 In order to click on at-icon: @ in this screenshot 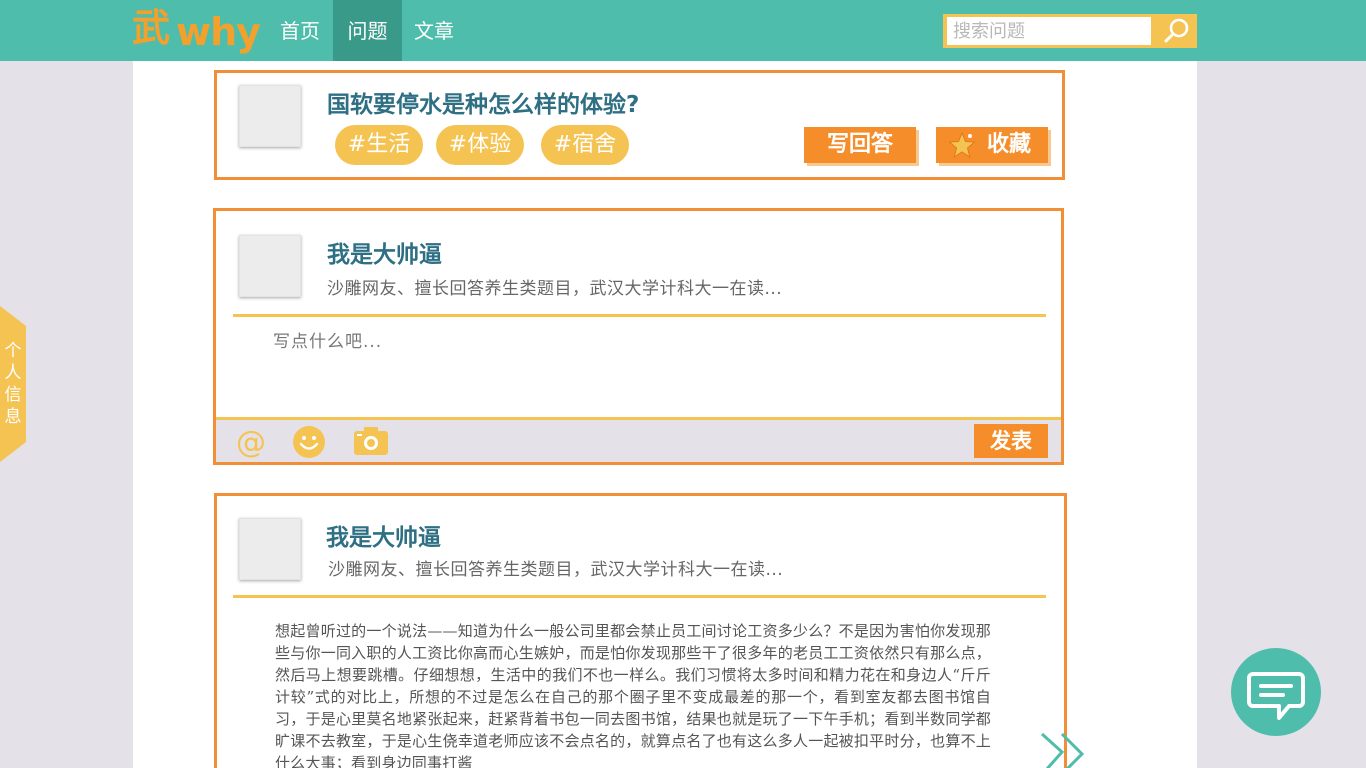, I will do `click(251, 442)`.